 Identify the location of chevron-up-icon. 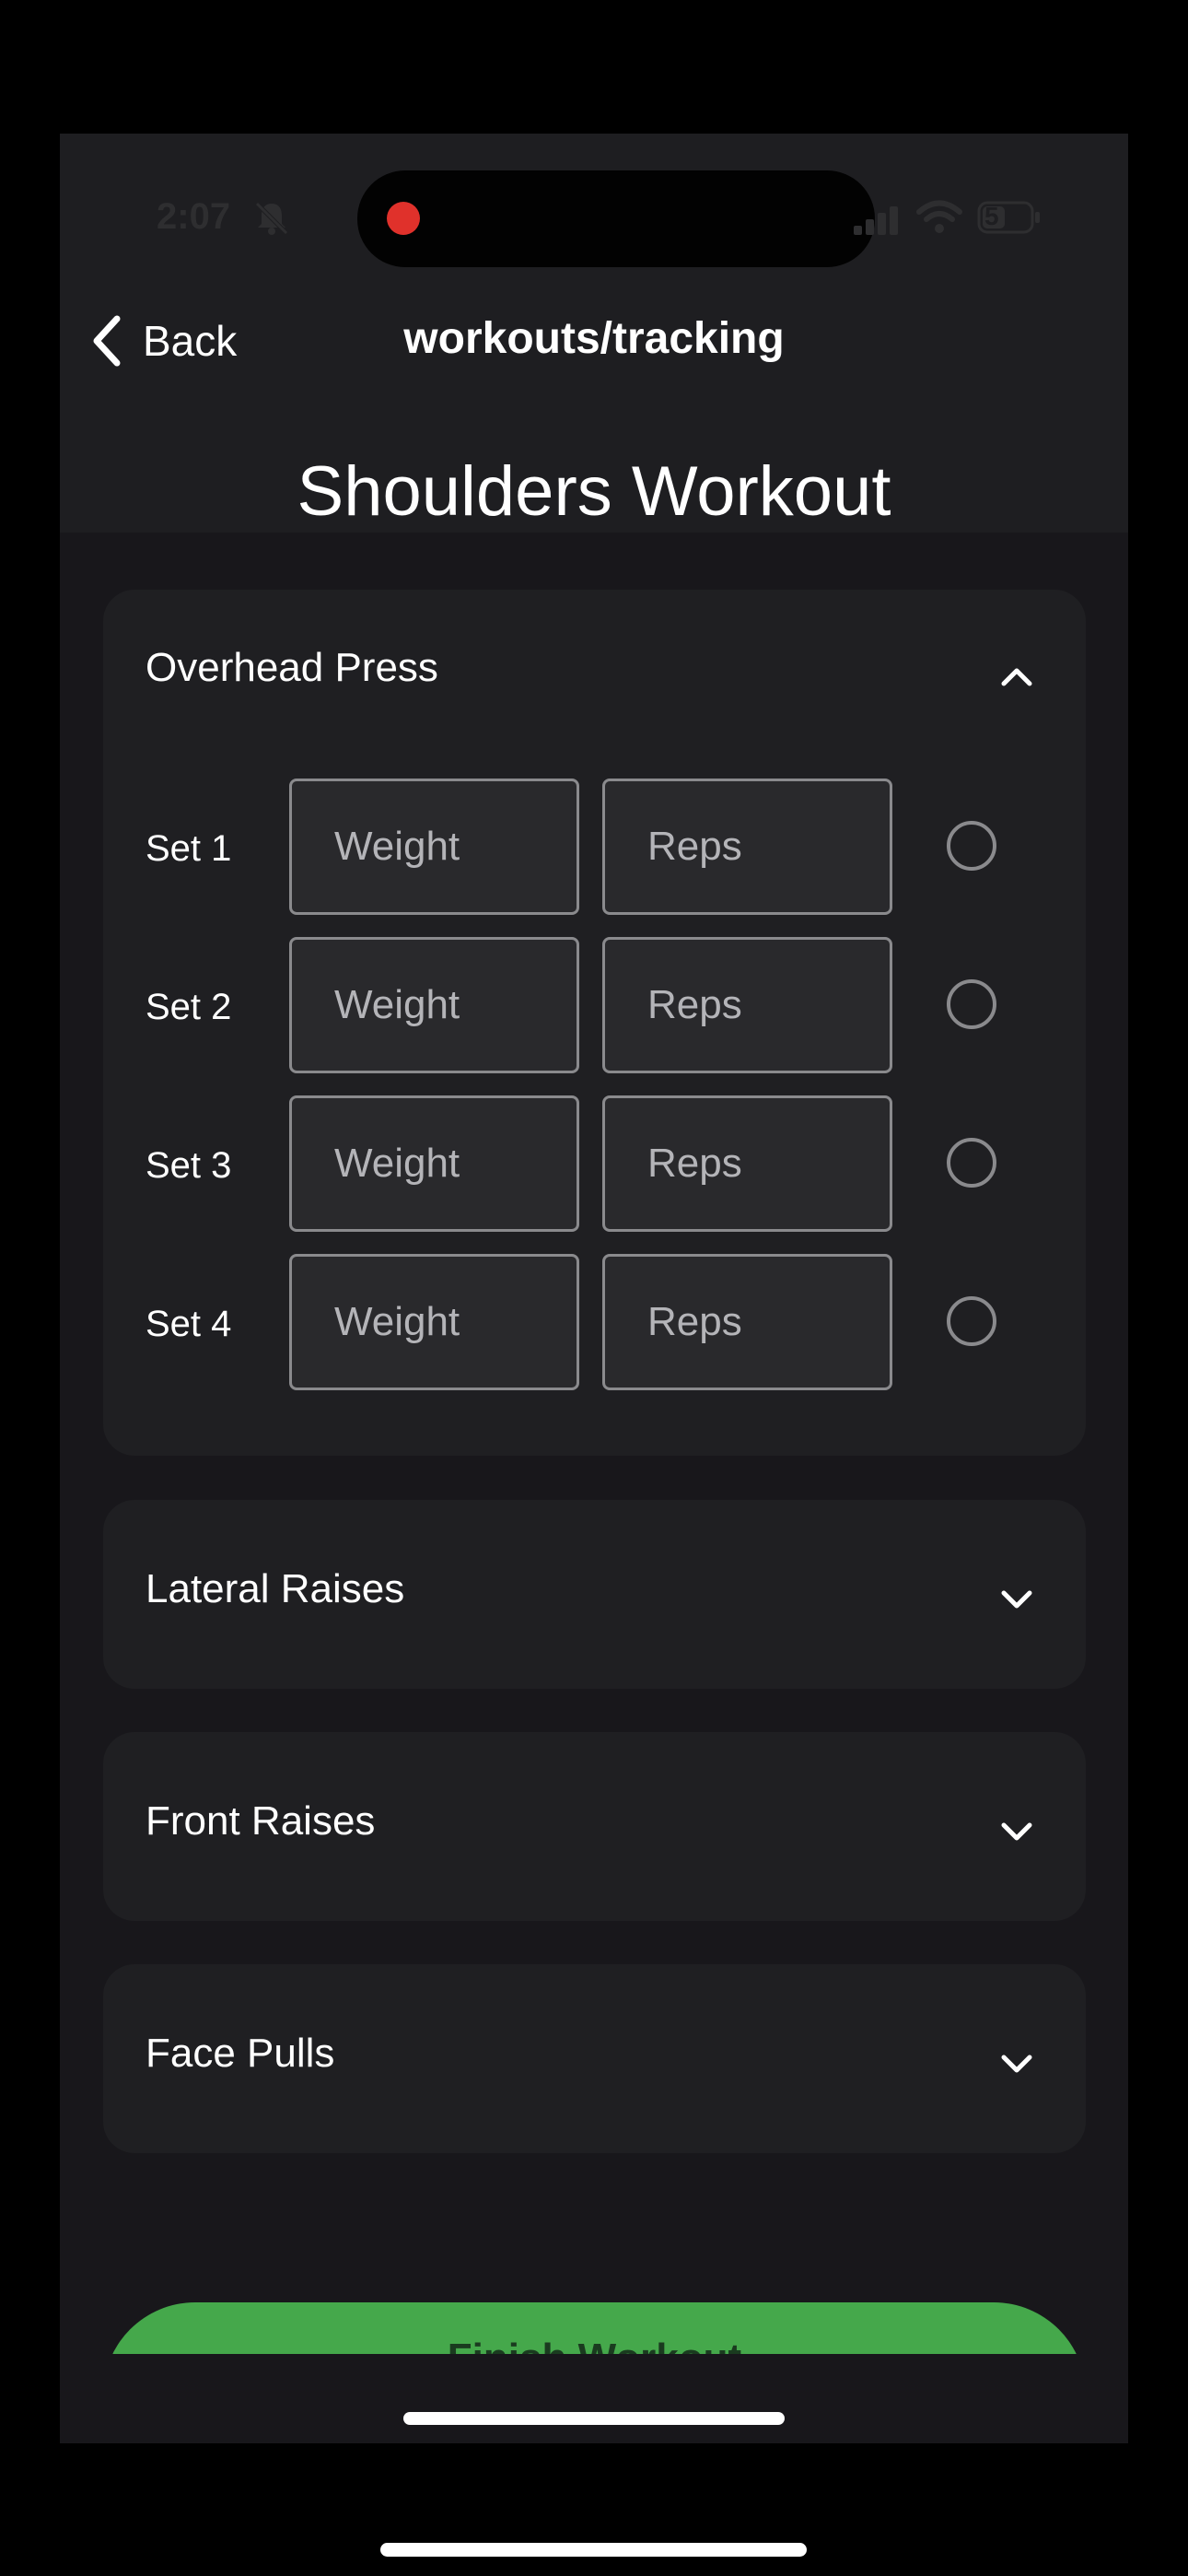
(1016, 677).